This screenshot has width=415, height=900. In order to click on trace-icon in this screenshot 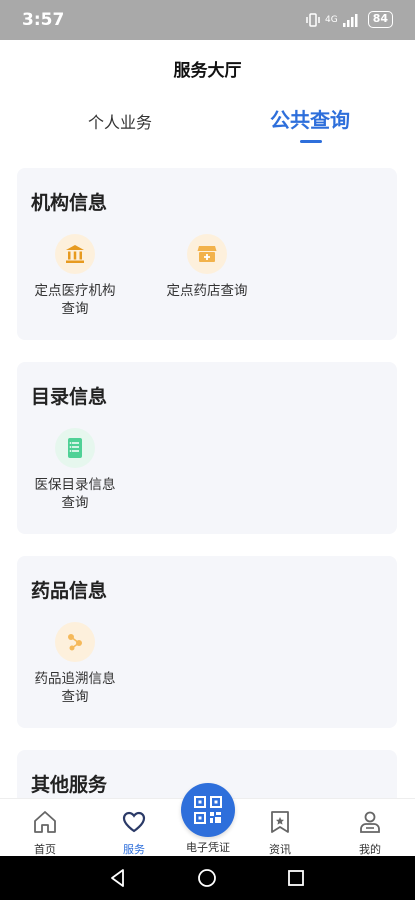, I will do `click(75, 642)`.